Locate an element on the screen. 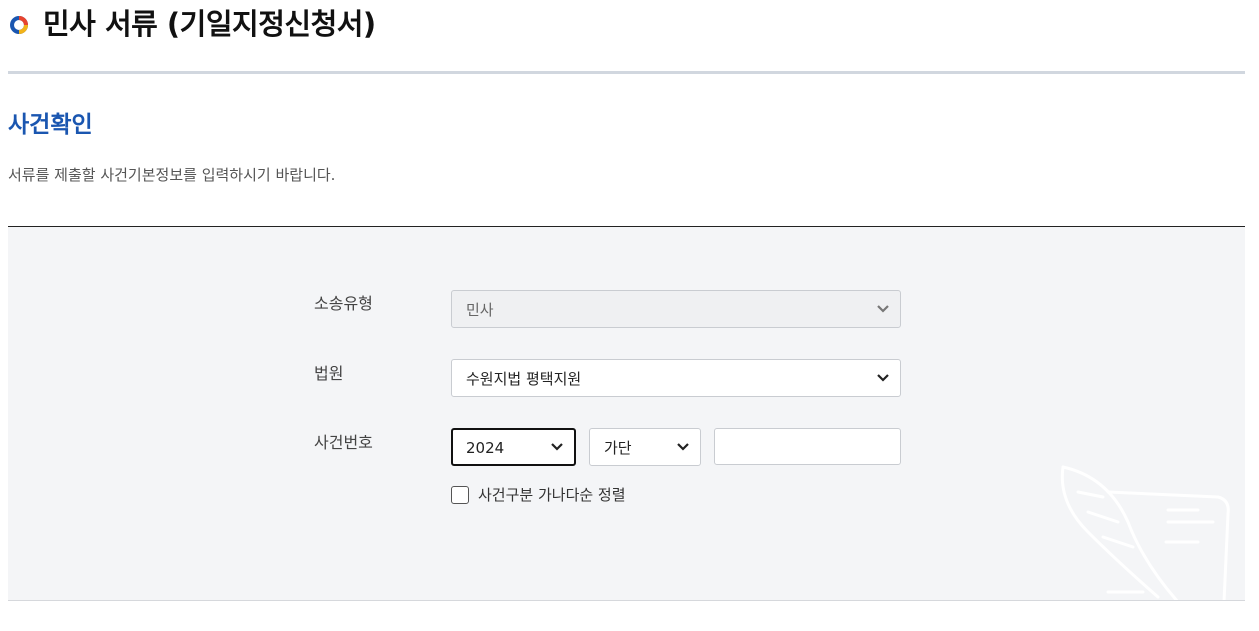  case-year-value: 2024 is located at coordinates (485, 448).